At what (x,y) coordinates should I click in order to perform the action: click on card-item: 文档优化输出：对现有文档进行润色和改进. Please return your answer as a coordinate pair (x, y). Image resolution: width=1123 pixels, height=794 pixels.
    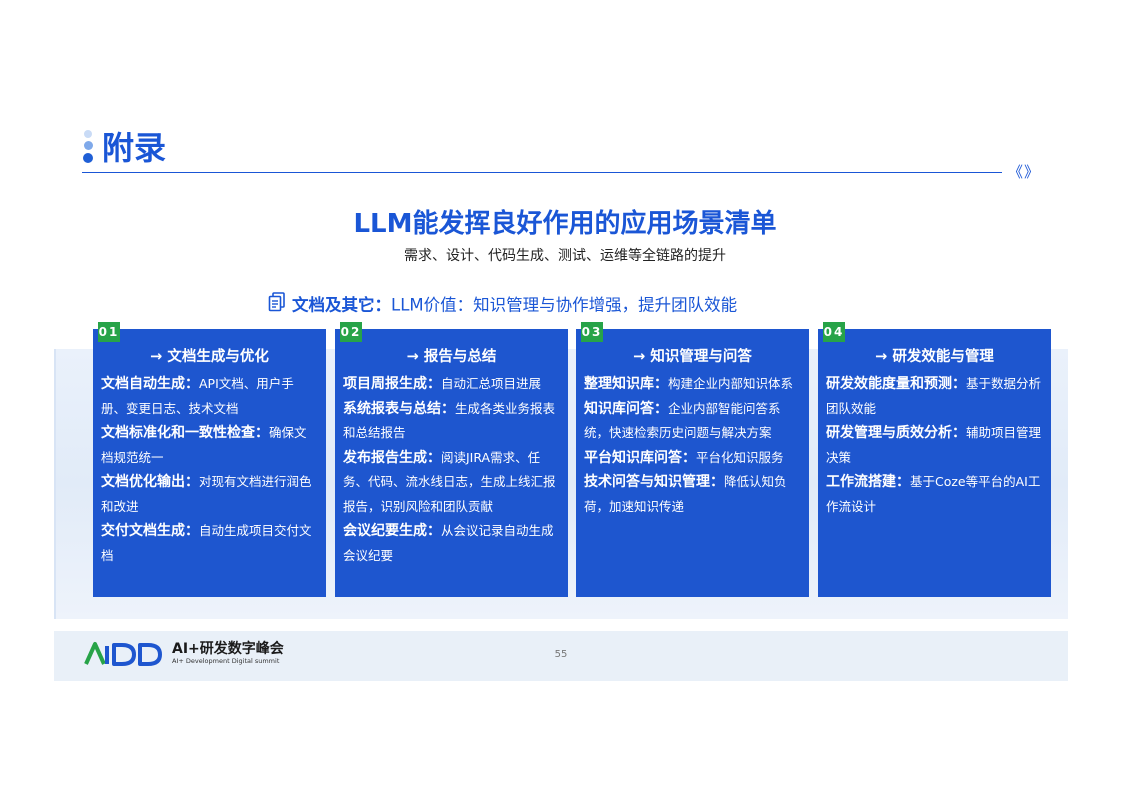
    Looking at the image, I should click on (209, 494).